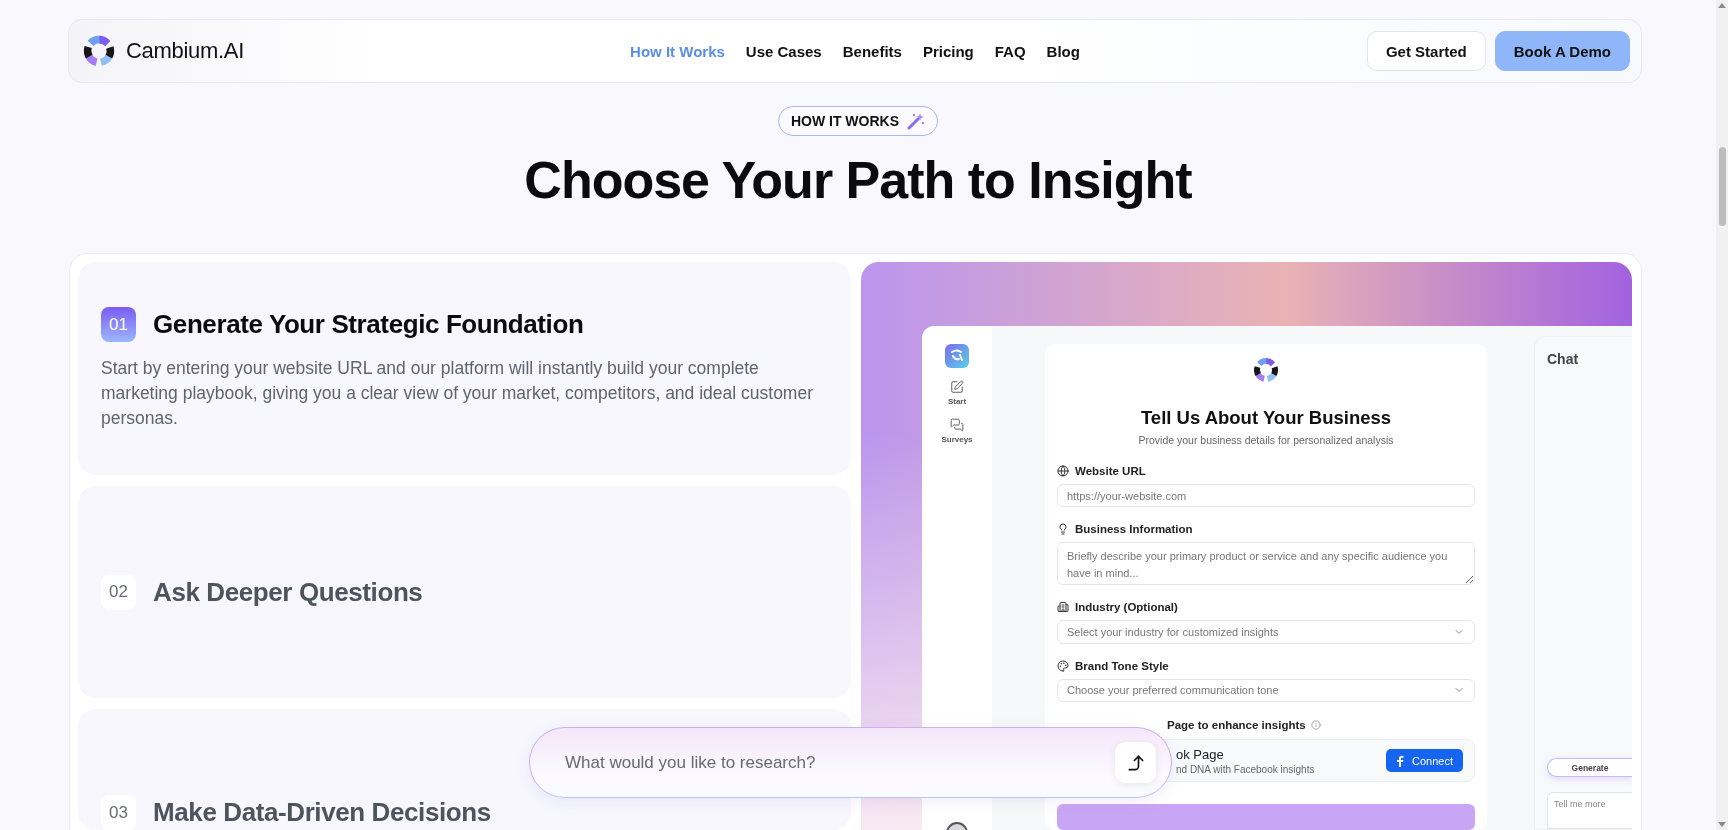  What do you see at coordinates (1063, 607) in the screenshot?
I see `building-icon` at bounding box center [1063, 607].